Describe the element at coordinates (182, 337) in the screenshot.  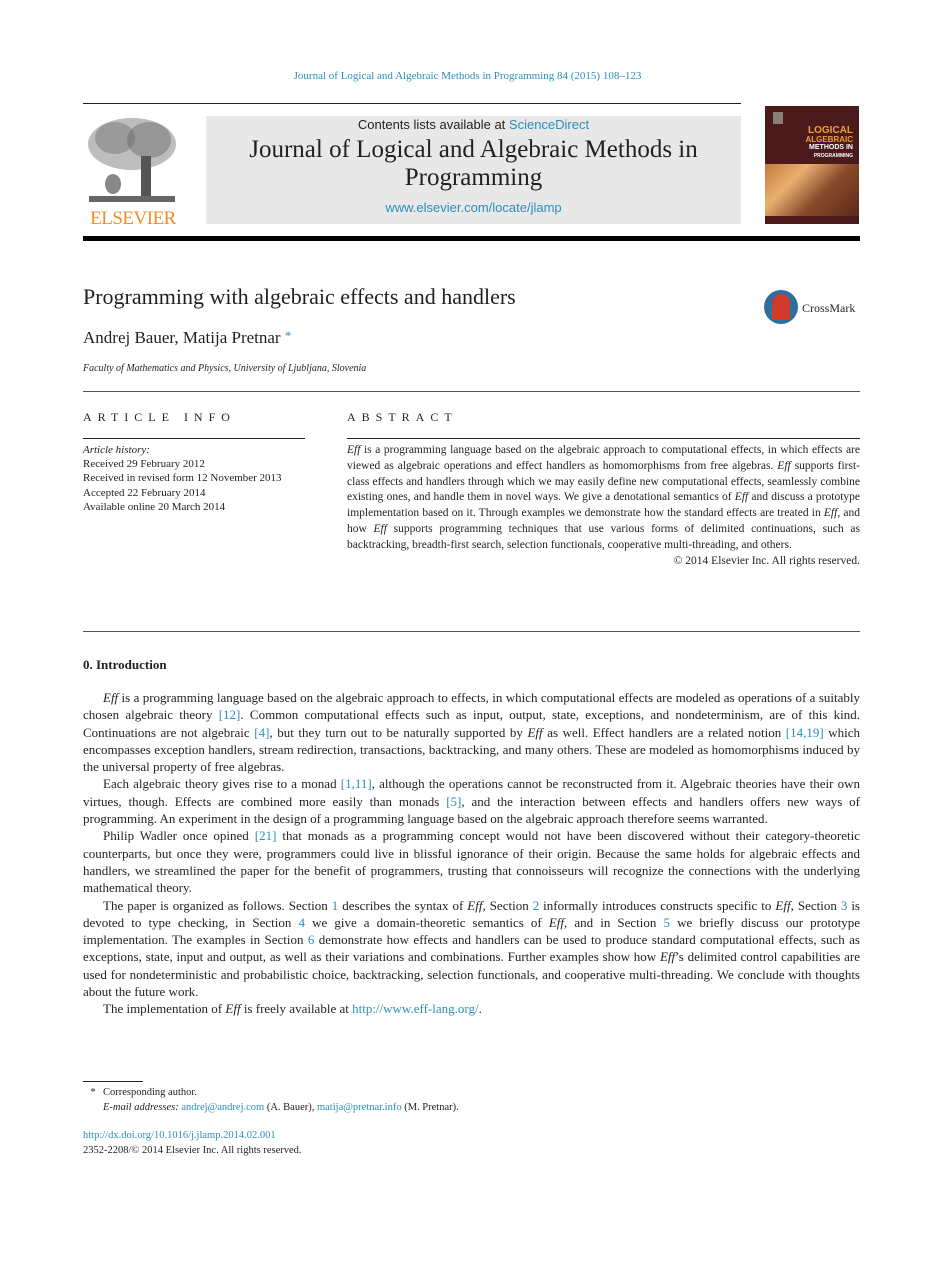
I see `author-names: Andrej Bauer, Matija Pretnar` at that location.